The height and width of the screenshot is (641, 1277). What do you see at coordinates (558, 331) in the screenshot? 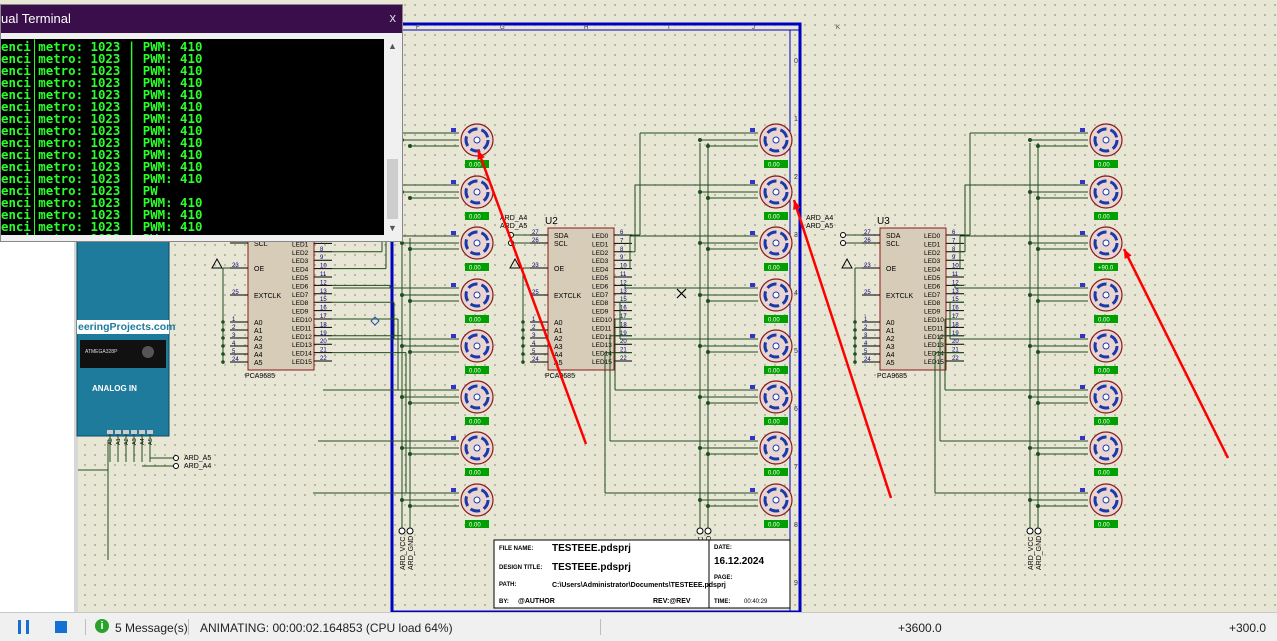
I see `chip-pin-name: A1` at bounding box center [558, 331].